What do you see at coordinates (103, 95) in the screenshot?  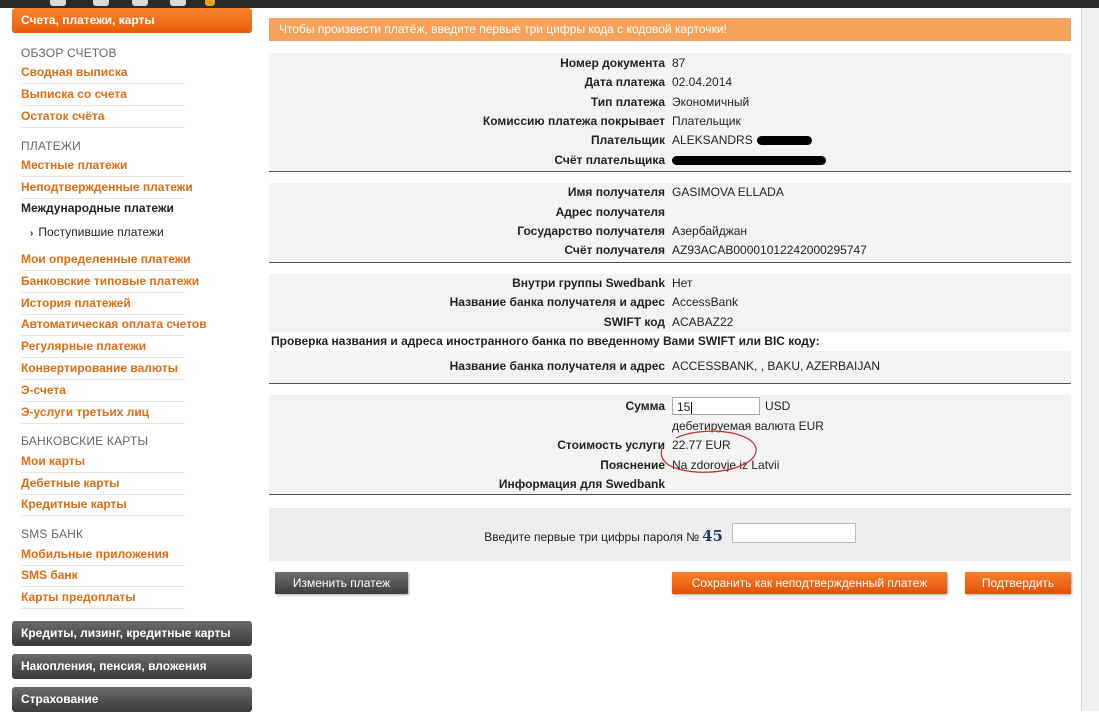 I see `sidebar-link-statement: Выписка со счета` at bounding box center [103, 95].